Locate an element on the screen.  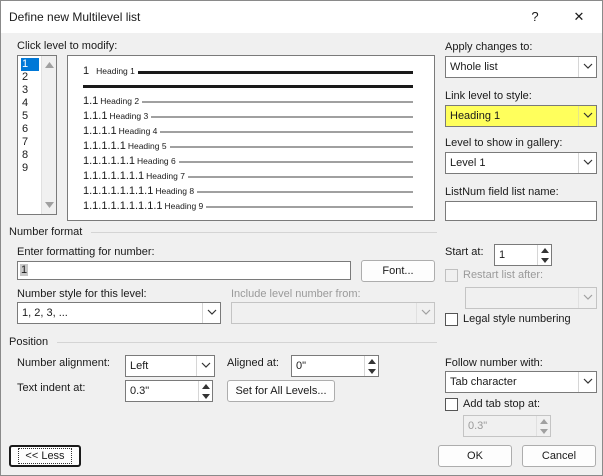
levels-label: Click level to modify: is located at coordinates (67, 46).